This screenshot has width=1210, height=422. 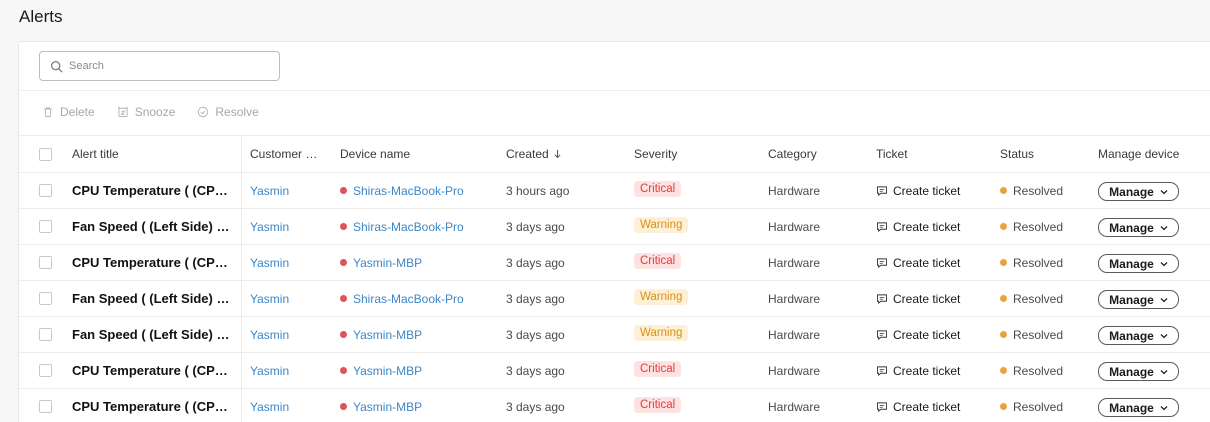 What do you see at coordinates (95, 154) in the screenshot?
I see `header-alert-title: Alert title` at bounding box center [95, 154].